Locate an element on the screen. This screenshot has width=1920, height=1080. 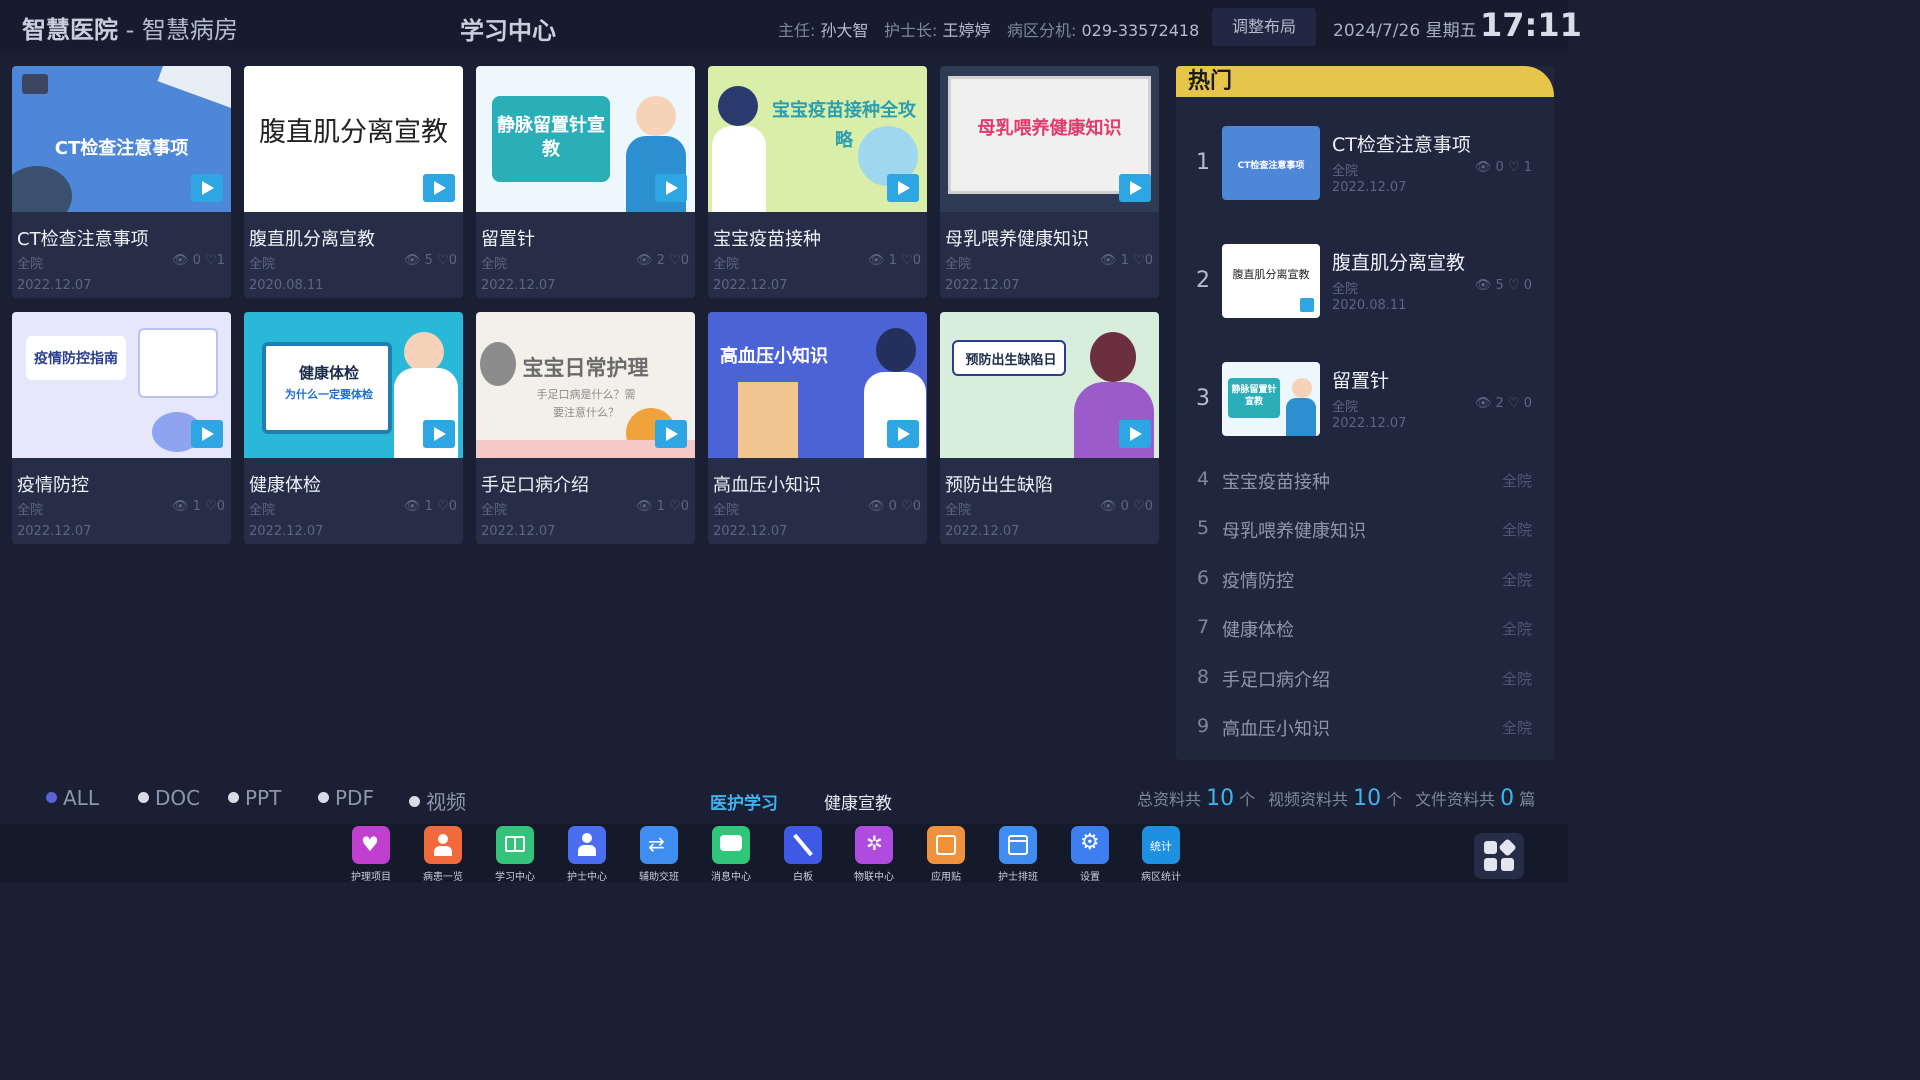
material-card: 健康体检 为什么一定要体检 健康体检 全院 👁 1 ♡0 2022.12.07 is located at coordinates (353, 428).